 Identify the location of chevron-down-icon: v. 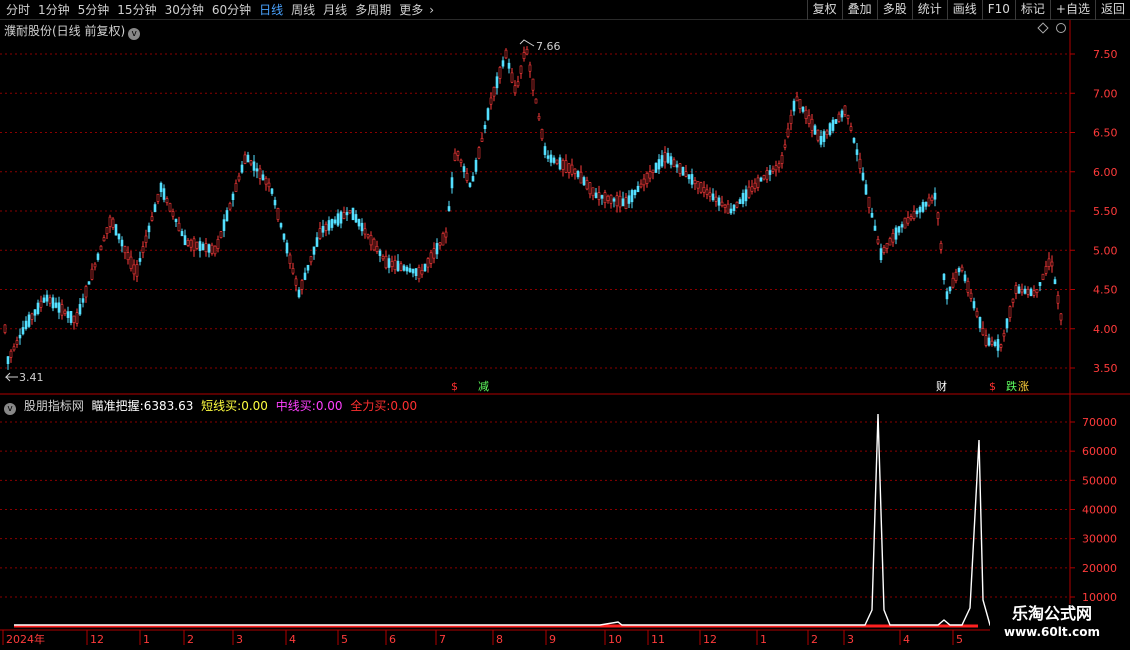
(10, 409).